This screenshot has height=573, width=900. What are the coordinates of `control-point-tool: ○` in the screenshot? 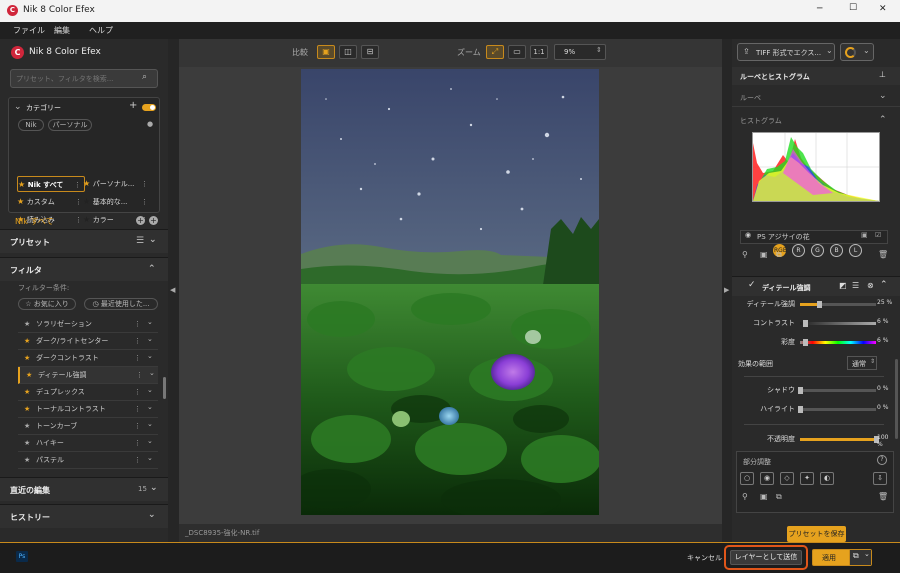 It's located at (747, 478).